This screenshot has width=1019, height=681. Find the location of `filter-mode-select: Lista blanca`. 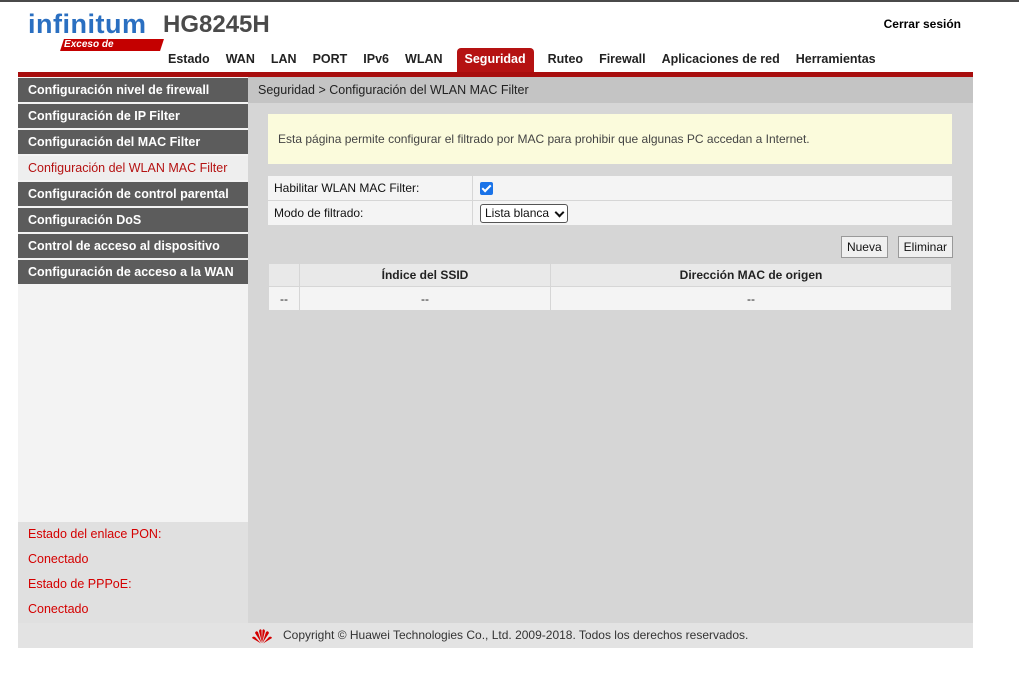

filter-mode-select: Lista blanca is located at coordinates (524, 213).